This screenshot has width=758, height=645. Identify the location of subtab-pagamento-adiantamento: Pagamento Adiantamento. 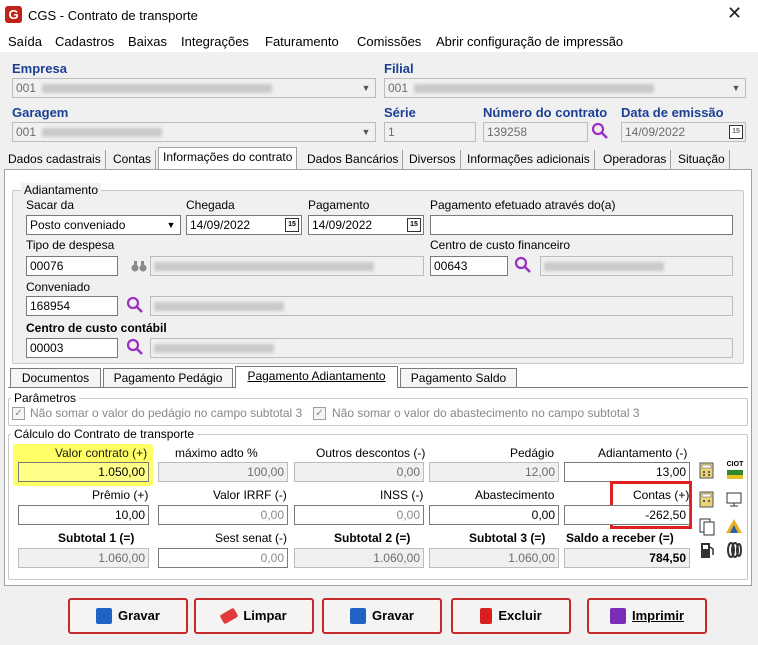
(316, 377).